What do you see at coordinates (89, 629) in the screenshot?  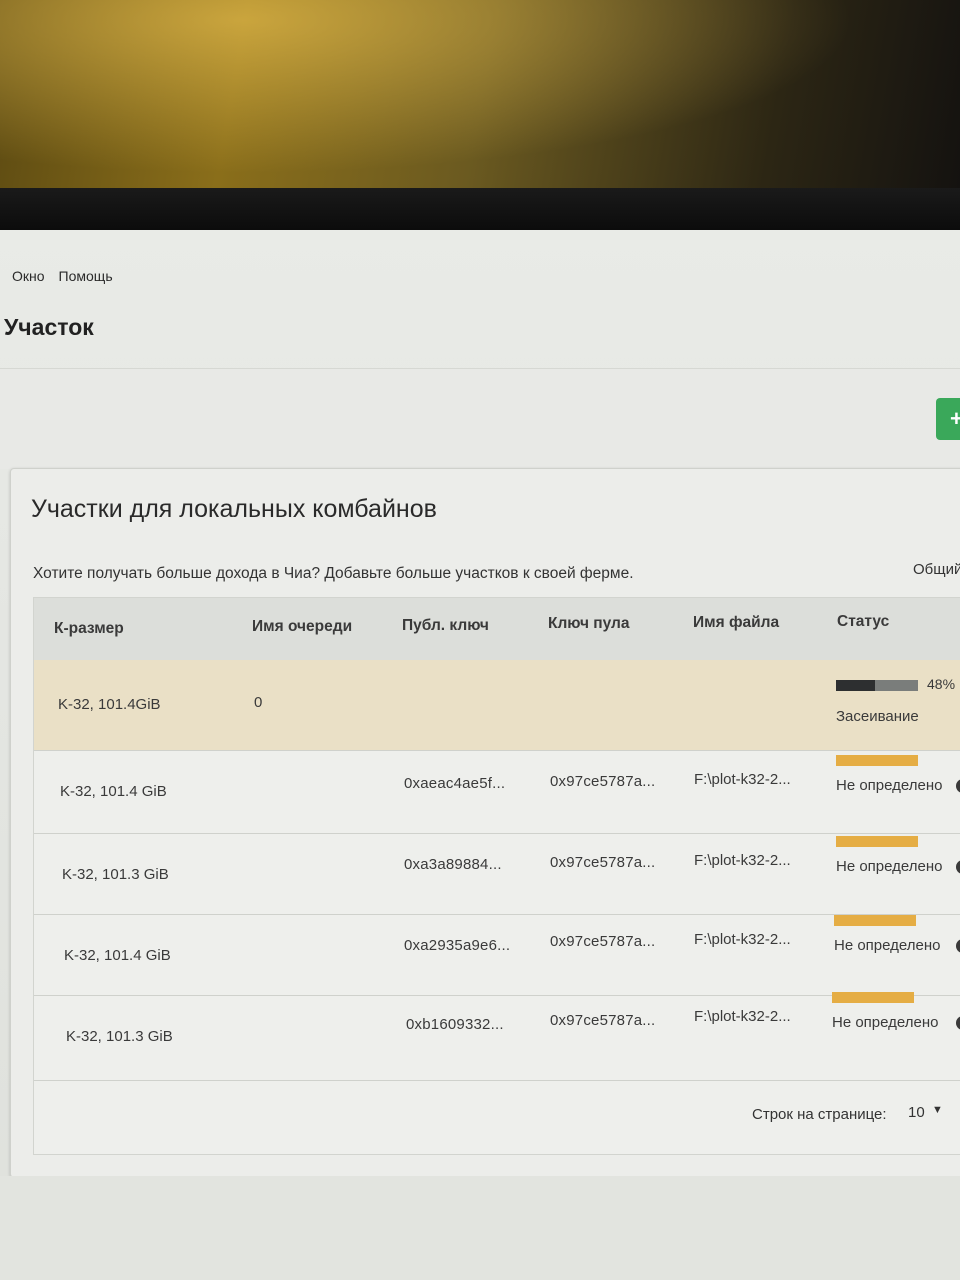 I see `header-k-size: К-размер` at bounding box center [89, 629].